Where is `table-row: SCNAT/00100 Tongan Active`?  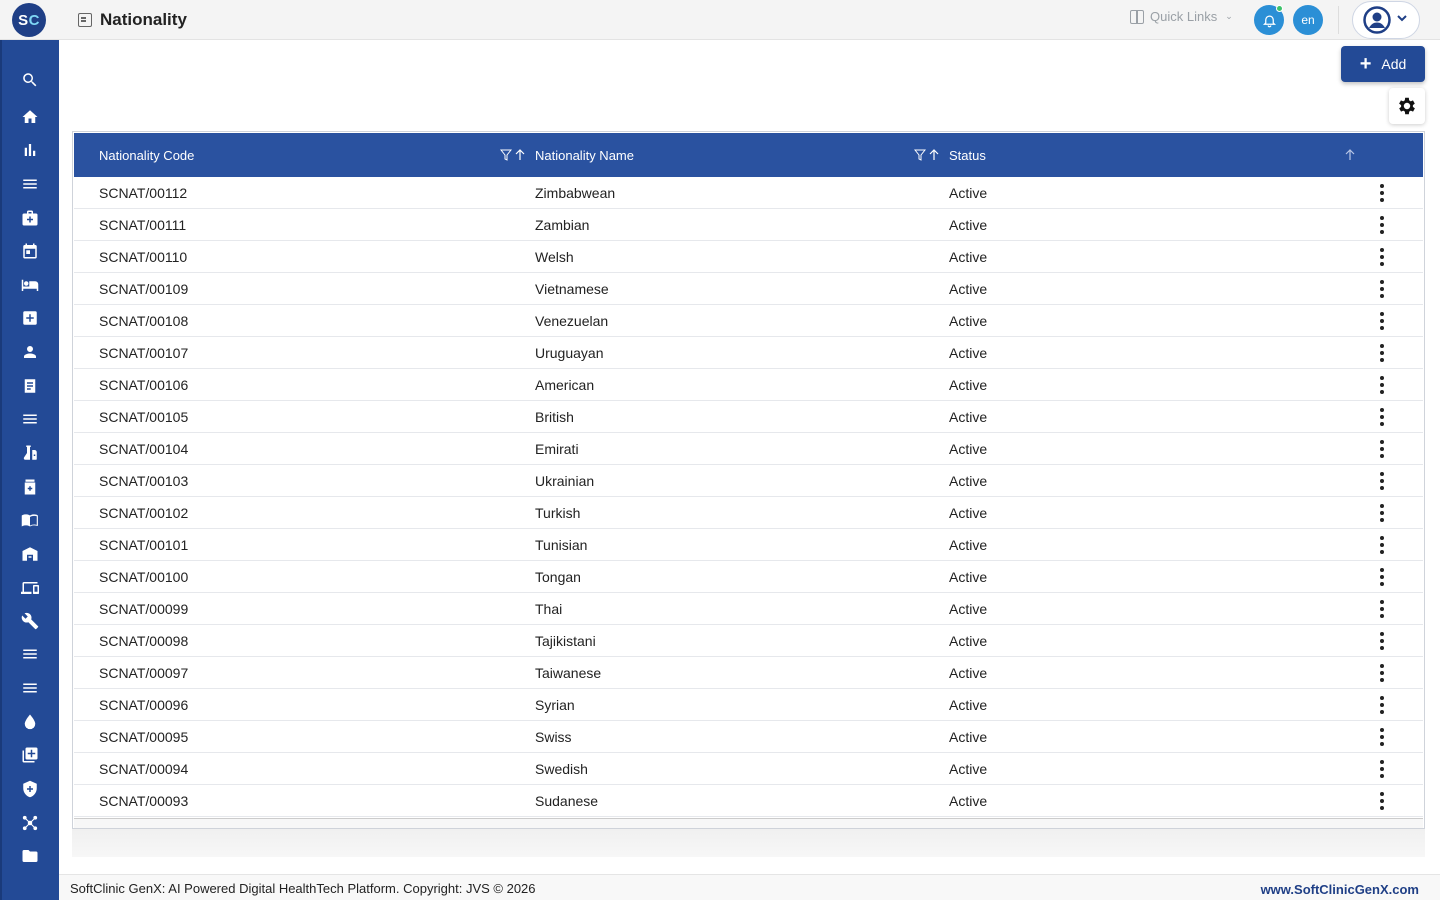 table-row: SCNAT/00100 Tongan Active is located at coordinates (748, 577).